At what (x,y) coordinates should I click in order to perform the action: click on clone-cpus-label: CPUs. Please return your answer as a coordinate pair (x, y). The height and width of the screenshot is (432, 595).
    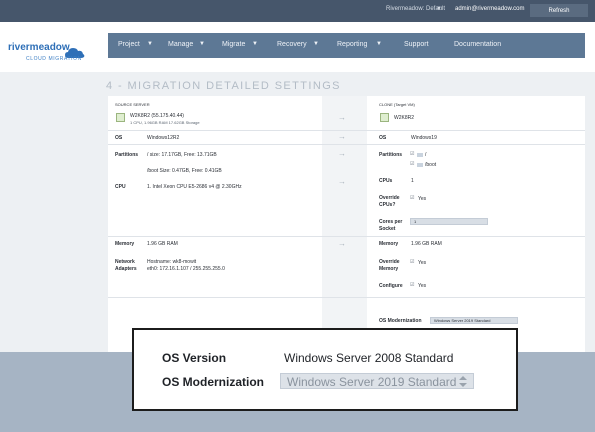
    Looking at the image, I should click on (386, 181).